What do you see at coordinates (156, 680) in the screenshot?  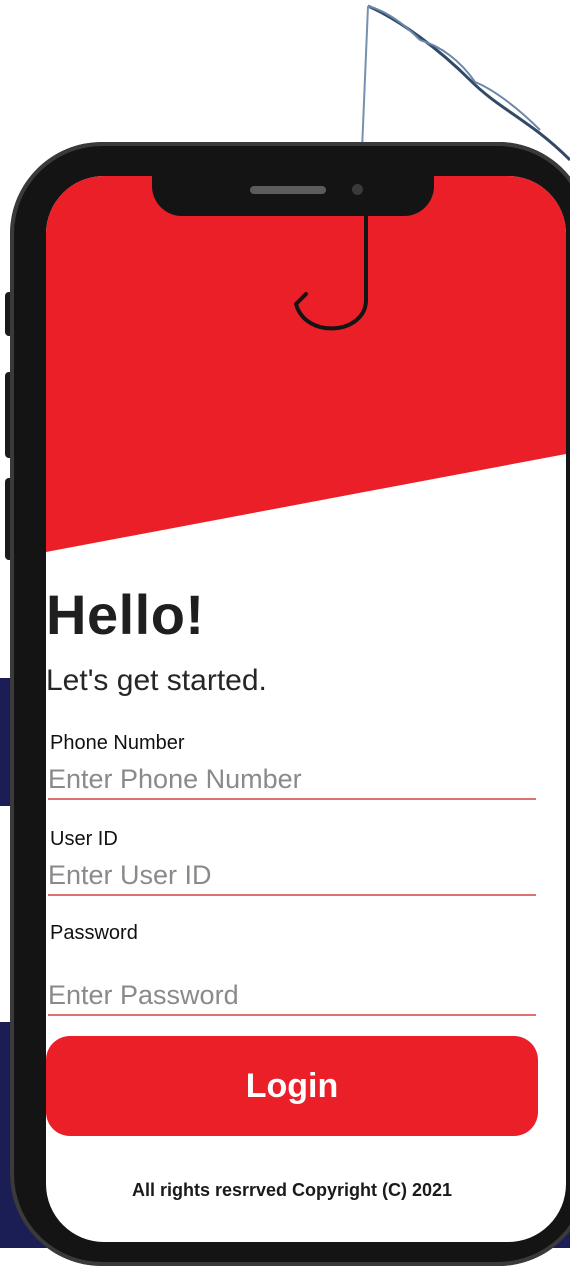 I see `greeting-subtitle: Let's get started.` at bounding box center [156, 680].